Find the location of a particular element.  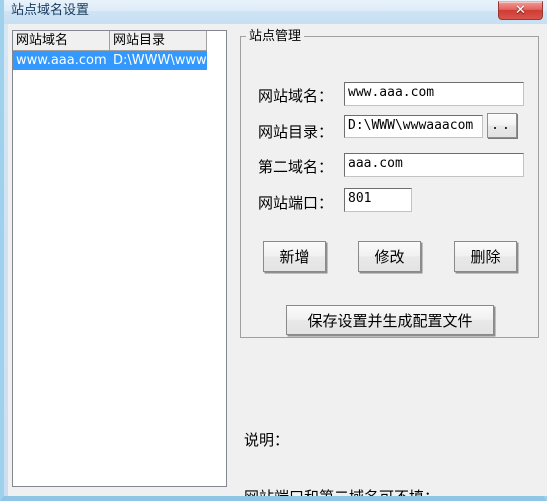

label-directory: 网站目录： is located at coordinates (296, 132).